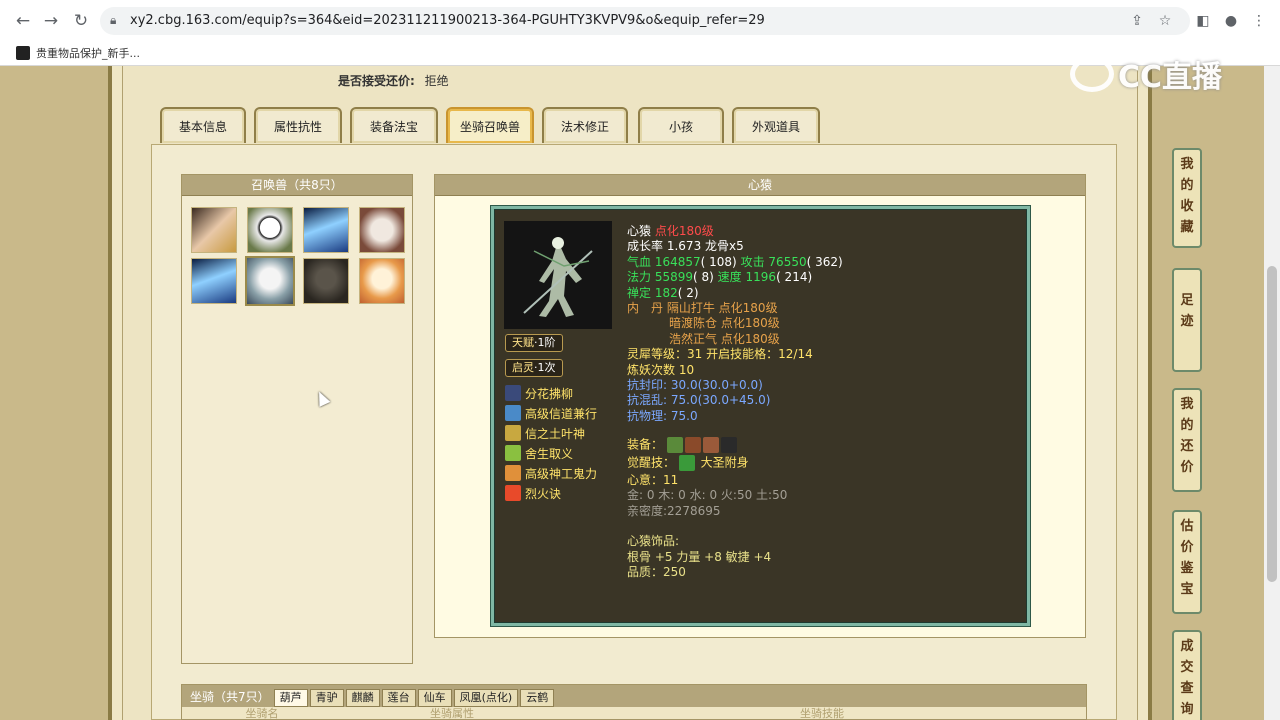 The image size is (1280, 720). Describe the element at coordinates (776, 125) in the screenshot. I see `tab-appearance: 外观道具` at that location.